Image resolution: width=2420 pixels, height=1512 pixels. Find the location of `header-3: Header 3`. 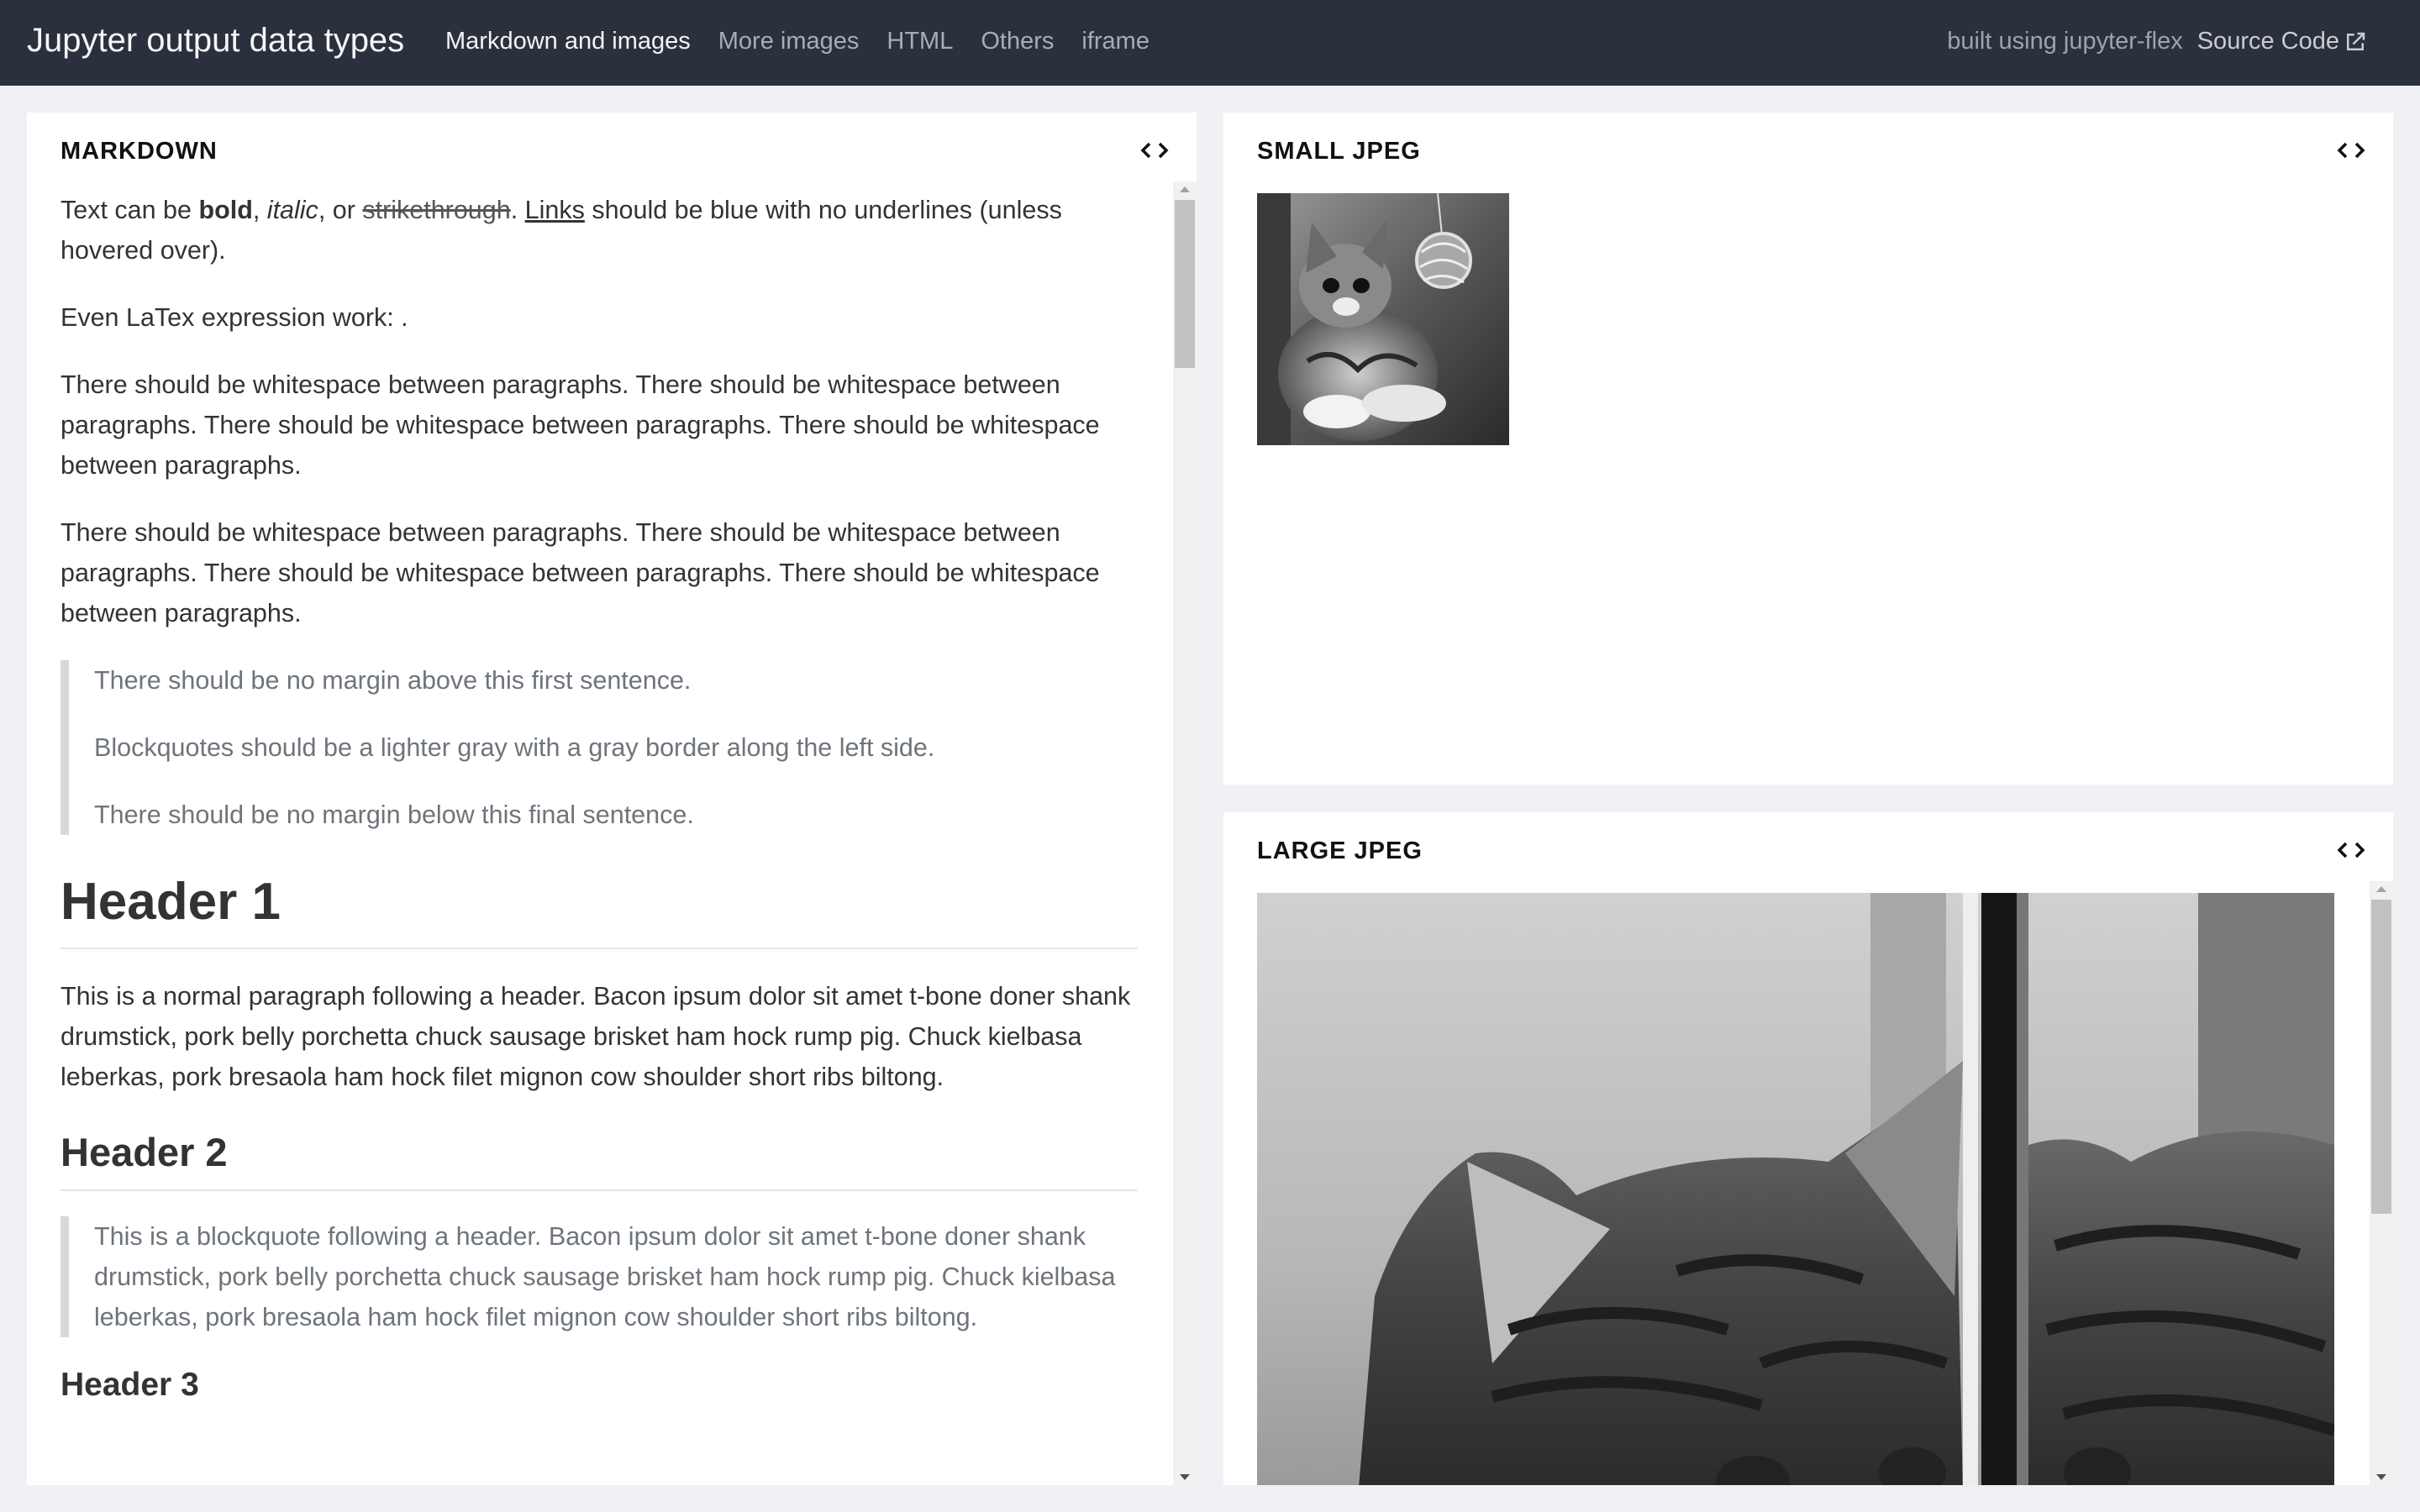

header-3: Header 3 is located at coordinates (129, 1385).